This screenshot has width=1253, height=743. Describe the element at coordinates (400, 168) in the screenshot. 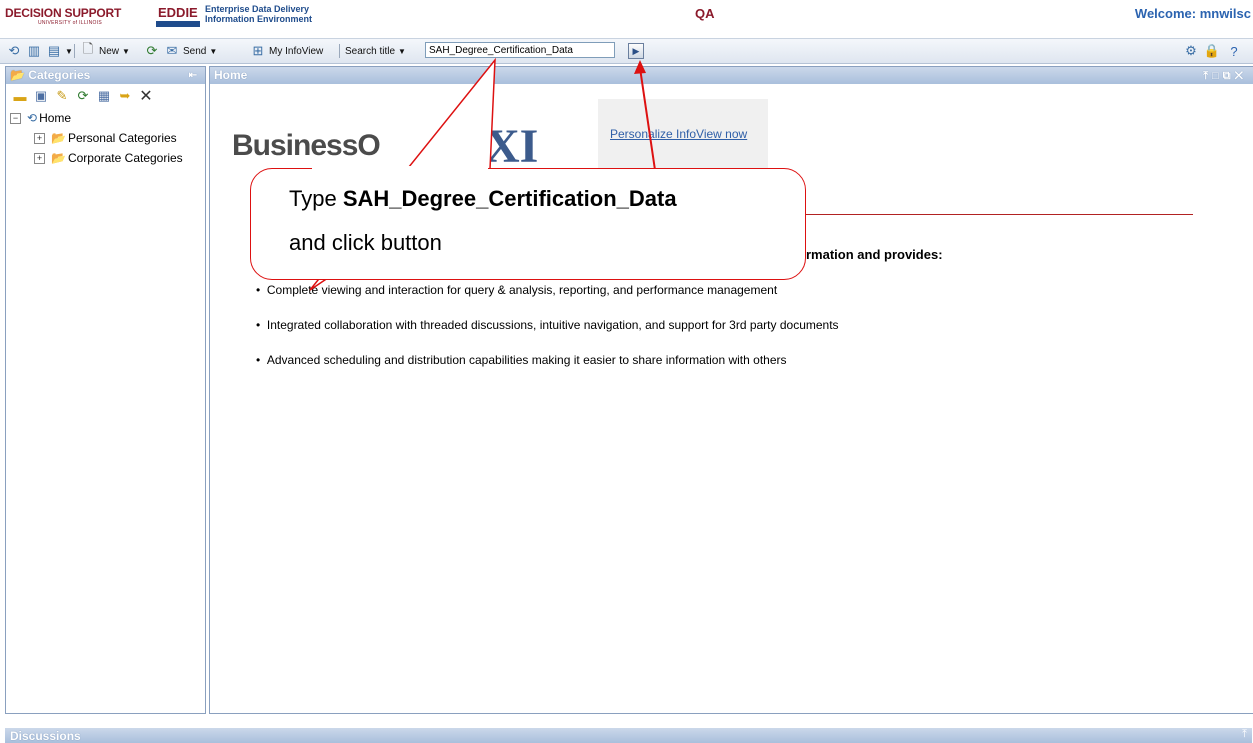

I see `callout-join` at that location.